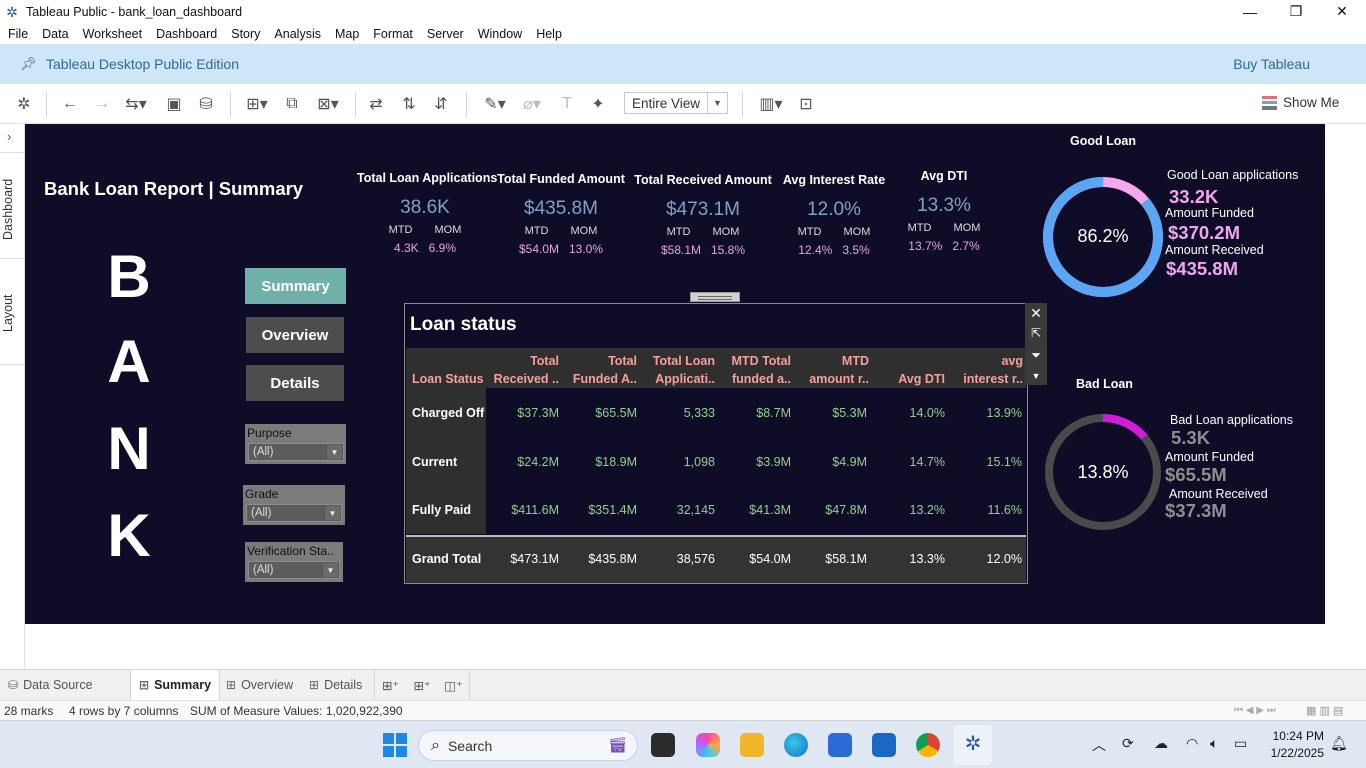 The image size is (1366, 768). Describe the element at coordinates (1036, 333) in the screenshot. I see `go-to-sheet-icon: ⇱` at that location.